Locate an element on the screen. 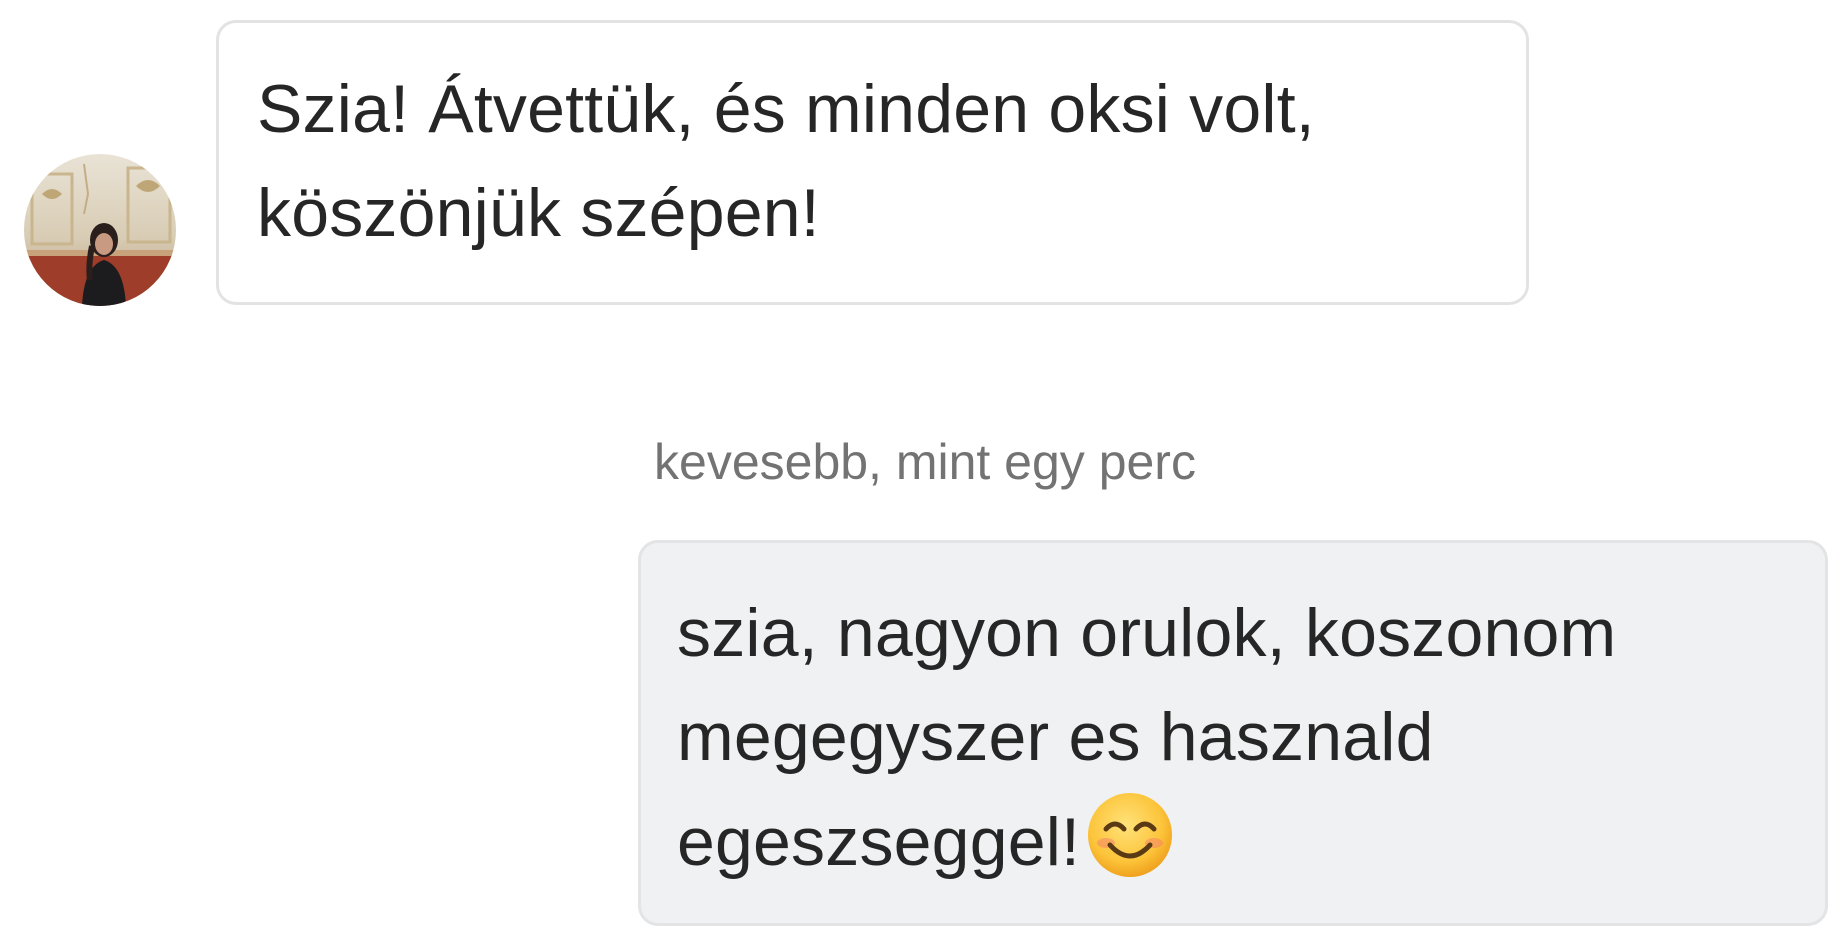 The height and width of the screenshot is (942, 1841). outgoing-message-text: egeszseggel! is located at coordinates (879, 842).